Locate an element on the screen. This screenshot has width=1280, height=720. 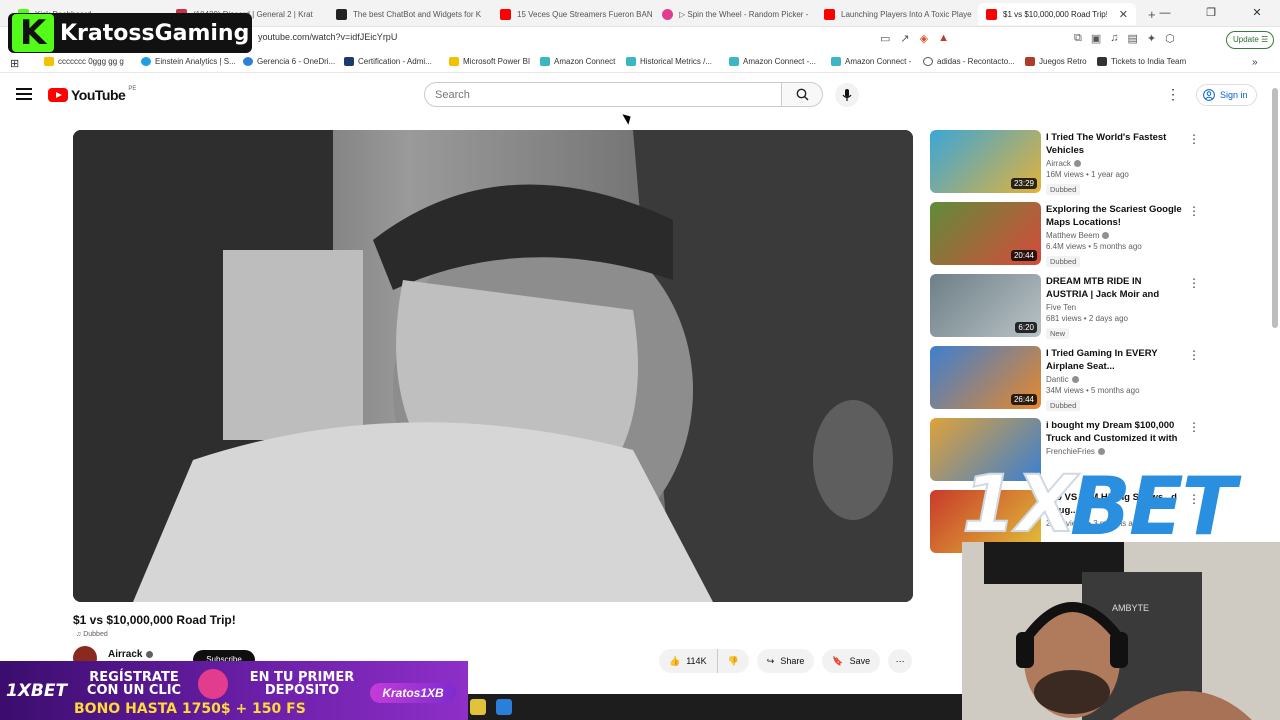
share-button: ↪ Share is located at coordinates (785, 661).